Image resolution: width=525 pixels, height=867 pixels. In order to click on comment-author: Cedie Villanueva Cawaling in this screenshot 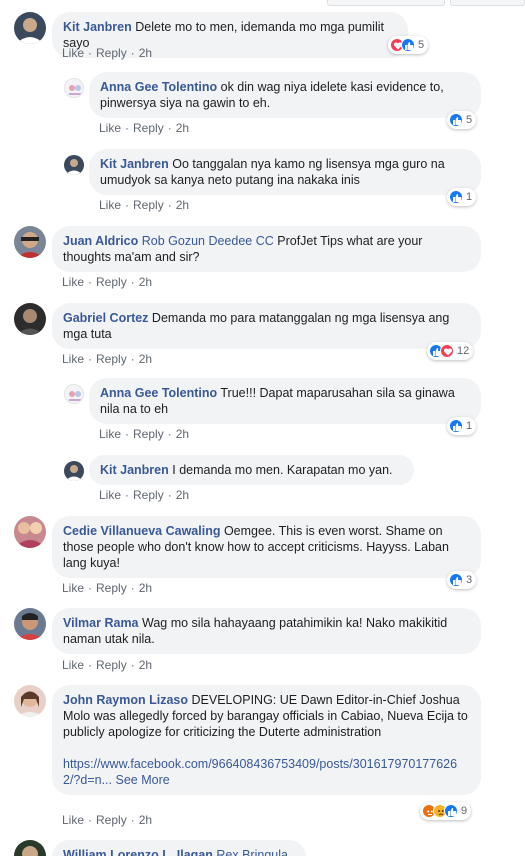, I will do `click(141, 531)`.